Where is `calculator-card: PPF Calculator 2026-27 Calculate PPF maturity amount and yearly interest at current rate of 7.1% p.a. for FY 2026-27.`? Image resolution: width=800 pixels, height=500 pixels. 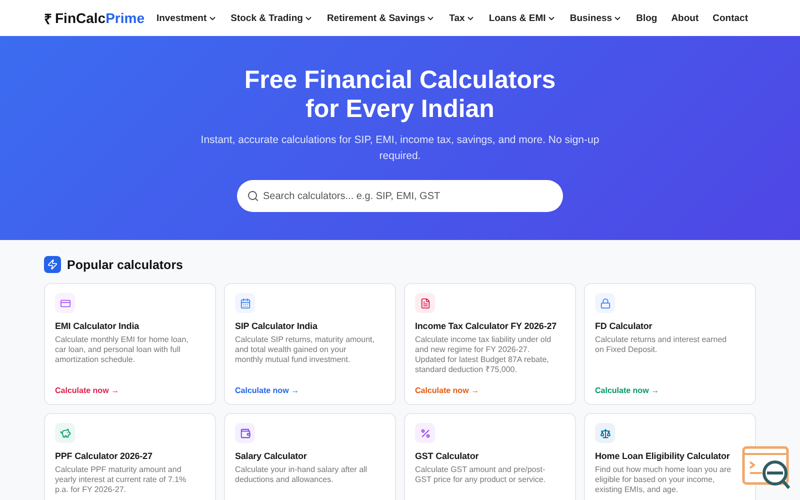 calculator-card: PPF Calculator 2026-27 Calculate PPF maturity amount and yearly interest at current rate of 7.1% p.a. for FY 2026-27. is located at coordinates (130, 456).